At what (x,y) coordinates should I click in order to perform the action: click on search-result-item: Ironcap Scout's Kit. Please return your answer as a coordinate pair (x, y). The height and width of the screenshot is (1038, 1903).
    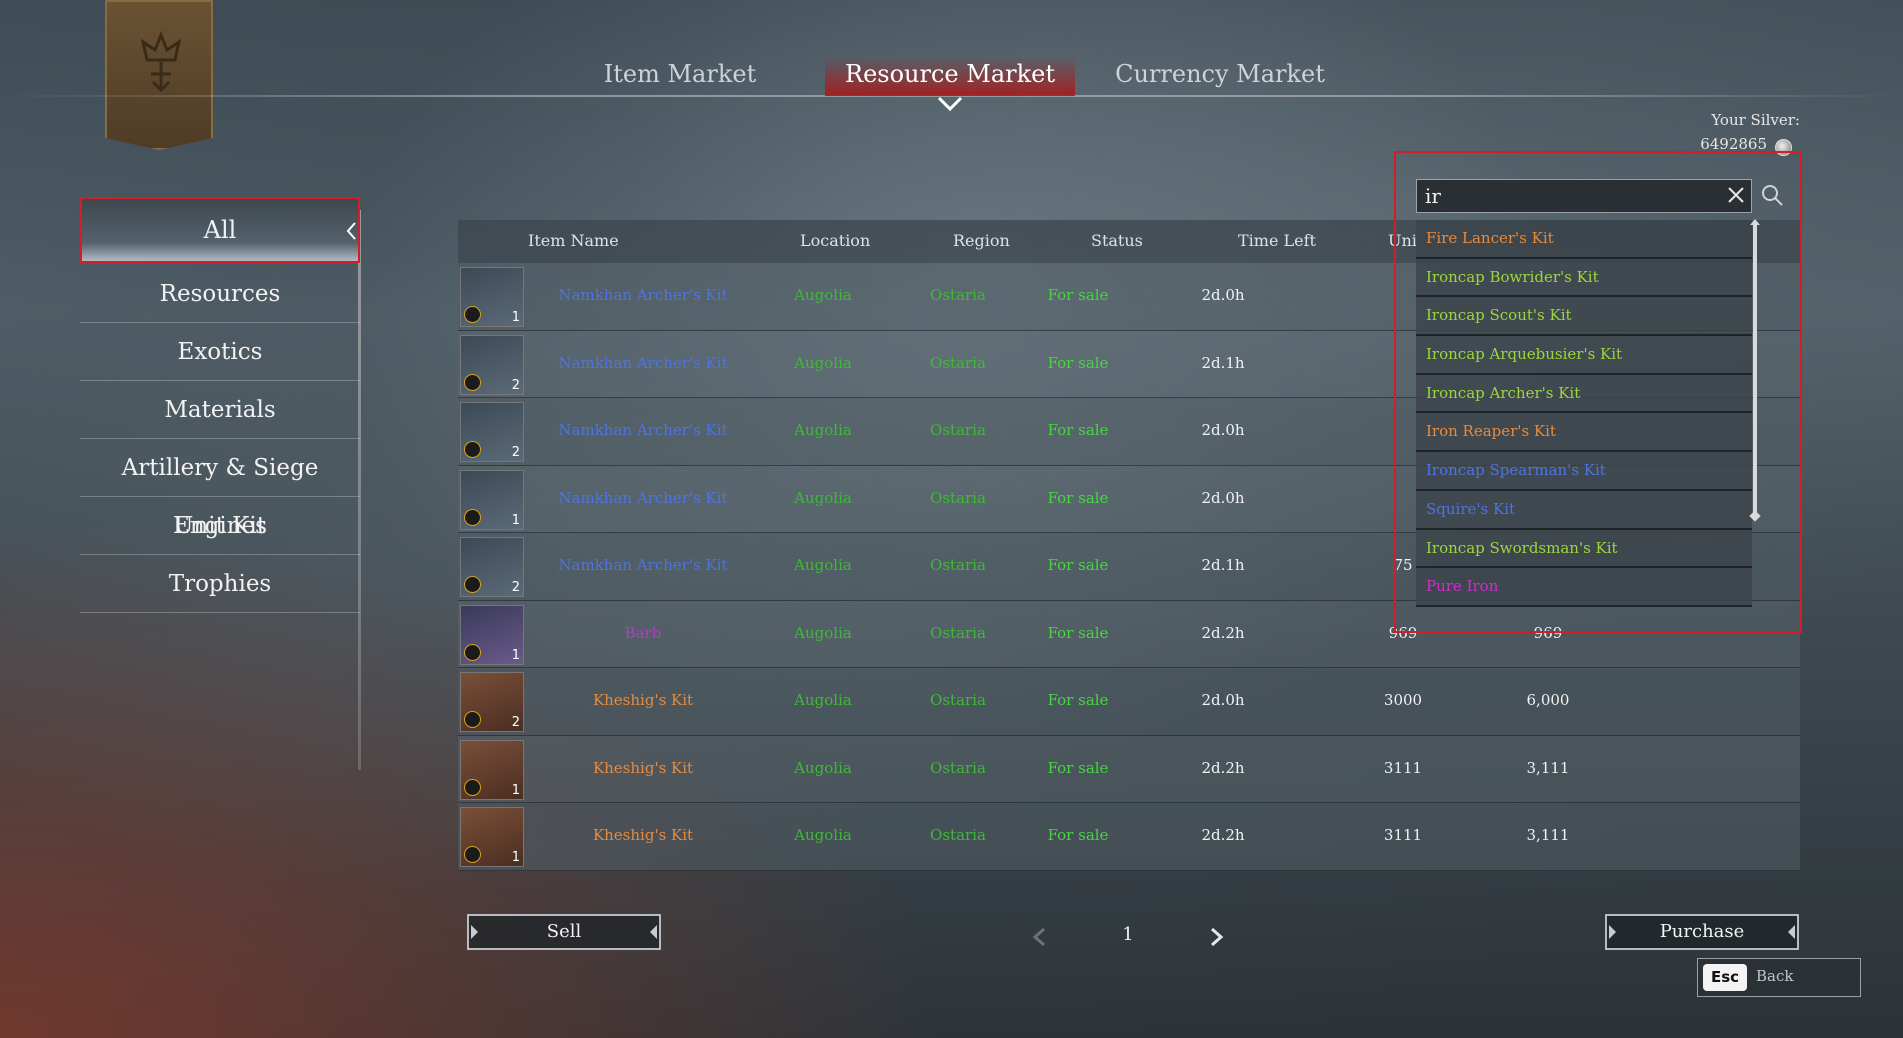
    Looking at the image, I should click on (1584, 317).